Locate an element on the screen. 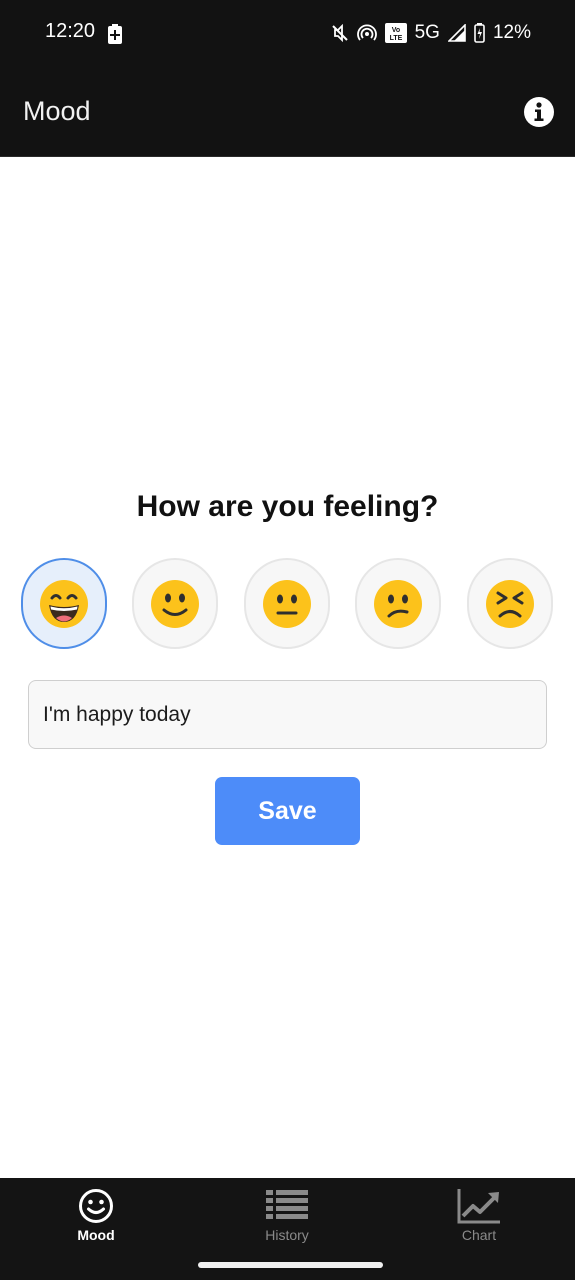  volte-icon: Vo LTE is located at coordinates (395, 33).